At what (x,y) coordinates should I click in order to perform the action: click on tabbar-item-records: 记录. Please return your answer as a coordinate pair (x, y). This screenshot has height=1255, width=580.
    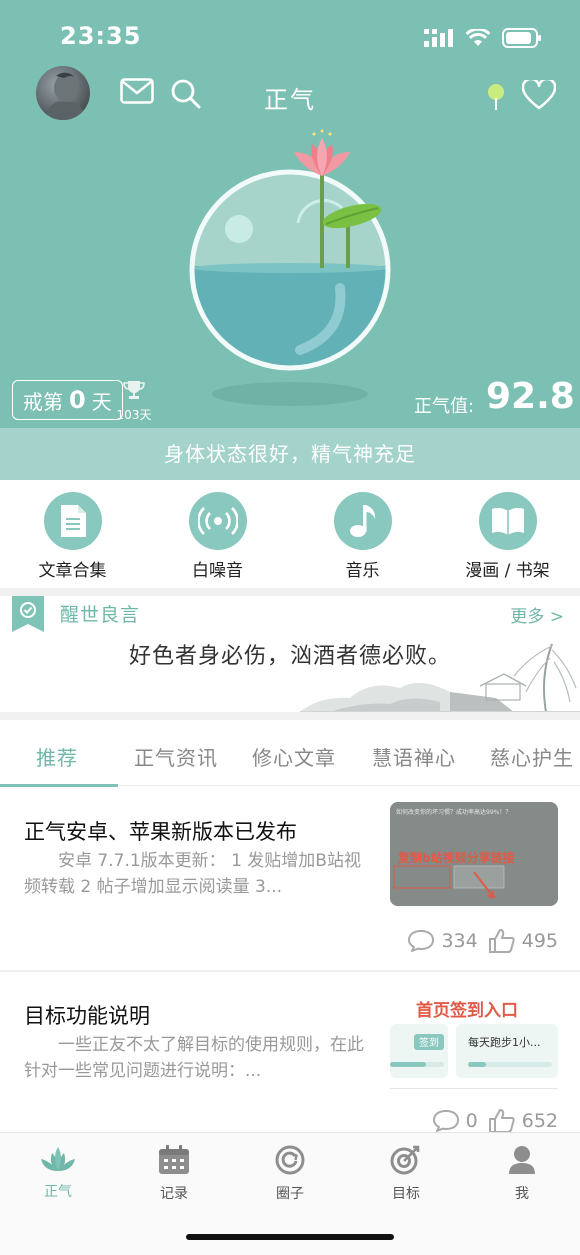
    Looking at the image, I should click on (174, 1174).